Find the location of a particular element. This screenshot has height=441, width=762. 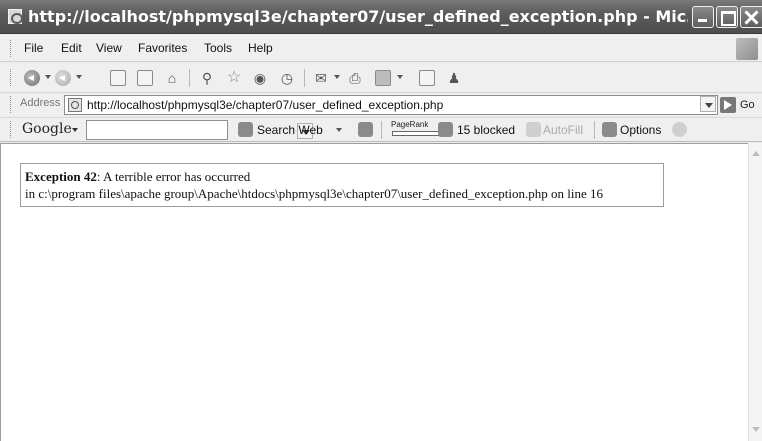

pagerank-label: PageRank is located at coordinates (410, 124).